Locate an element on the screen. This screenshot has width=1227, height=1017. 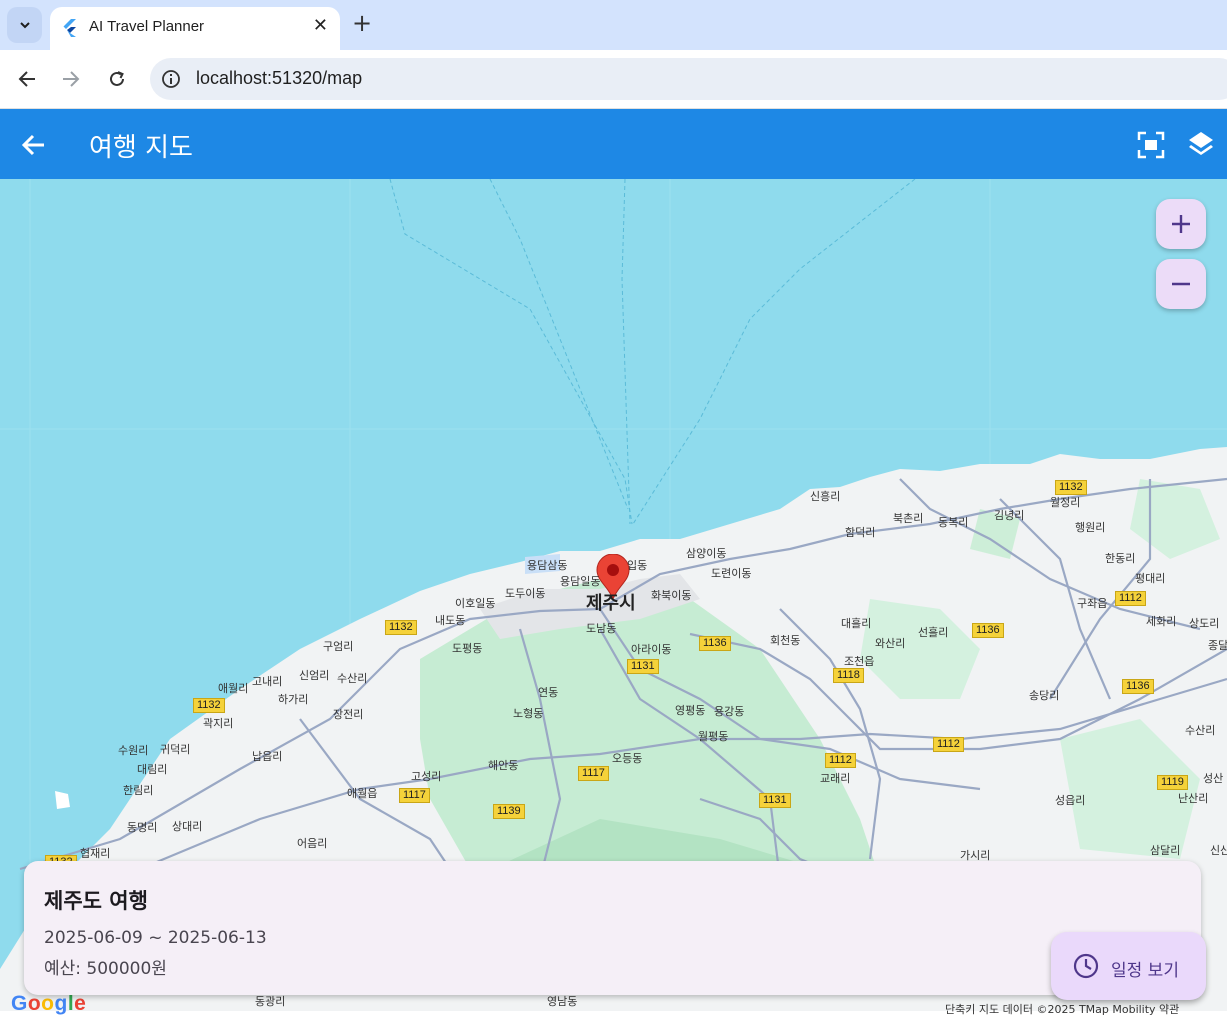
place-label: 용담일동 is located at coordinates (580, 581).